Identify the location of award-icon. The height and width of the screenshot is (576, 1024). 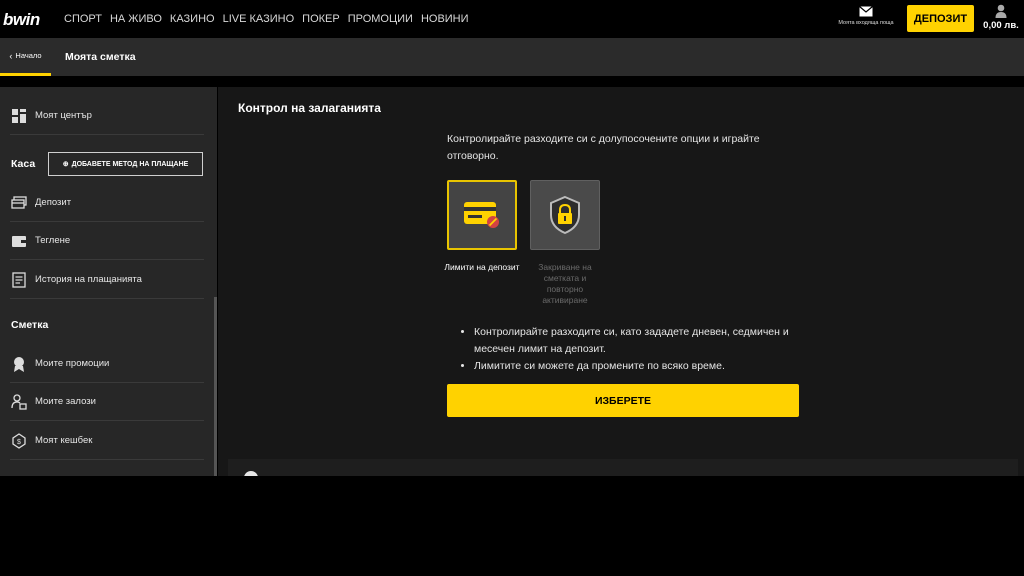
(19, 364).